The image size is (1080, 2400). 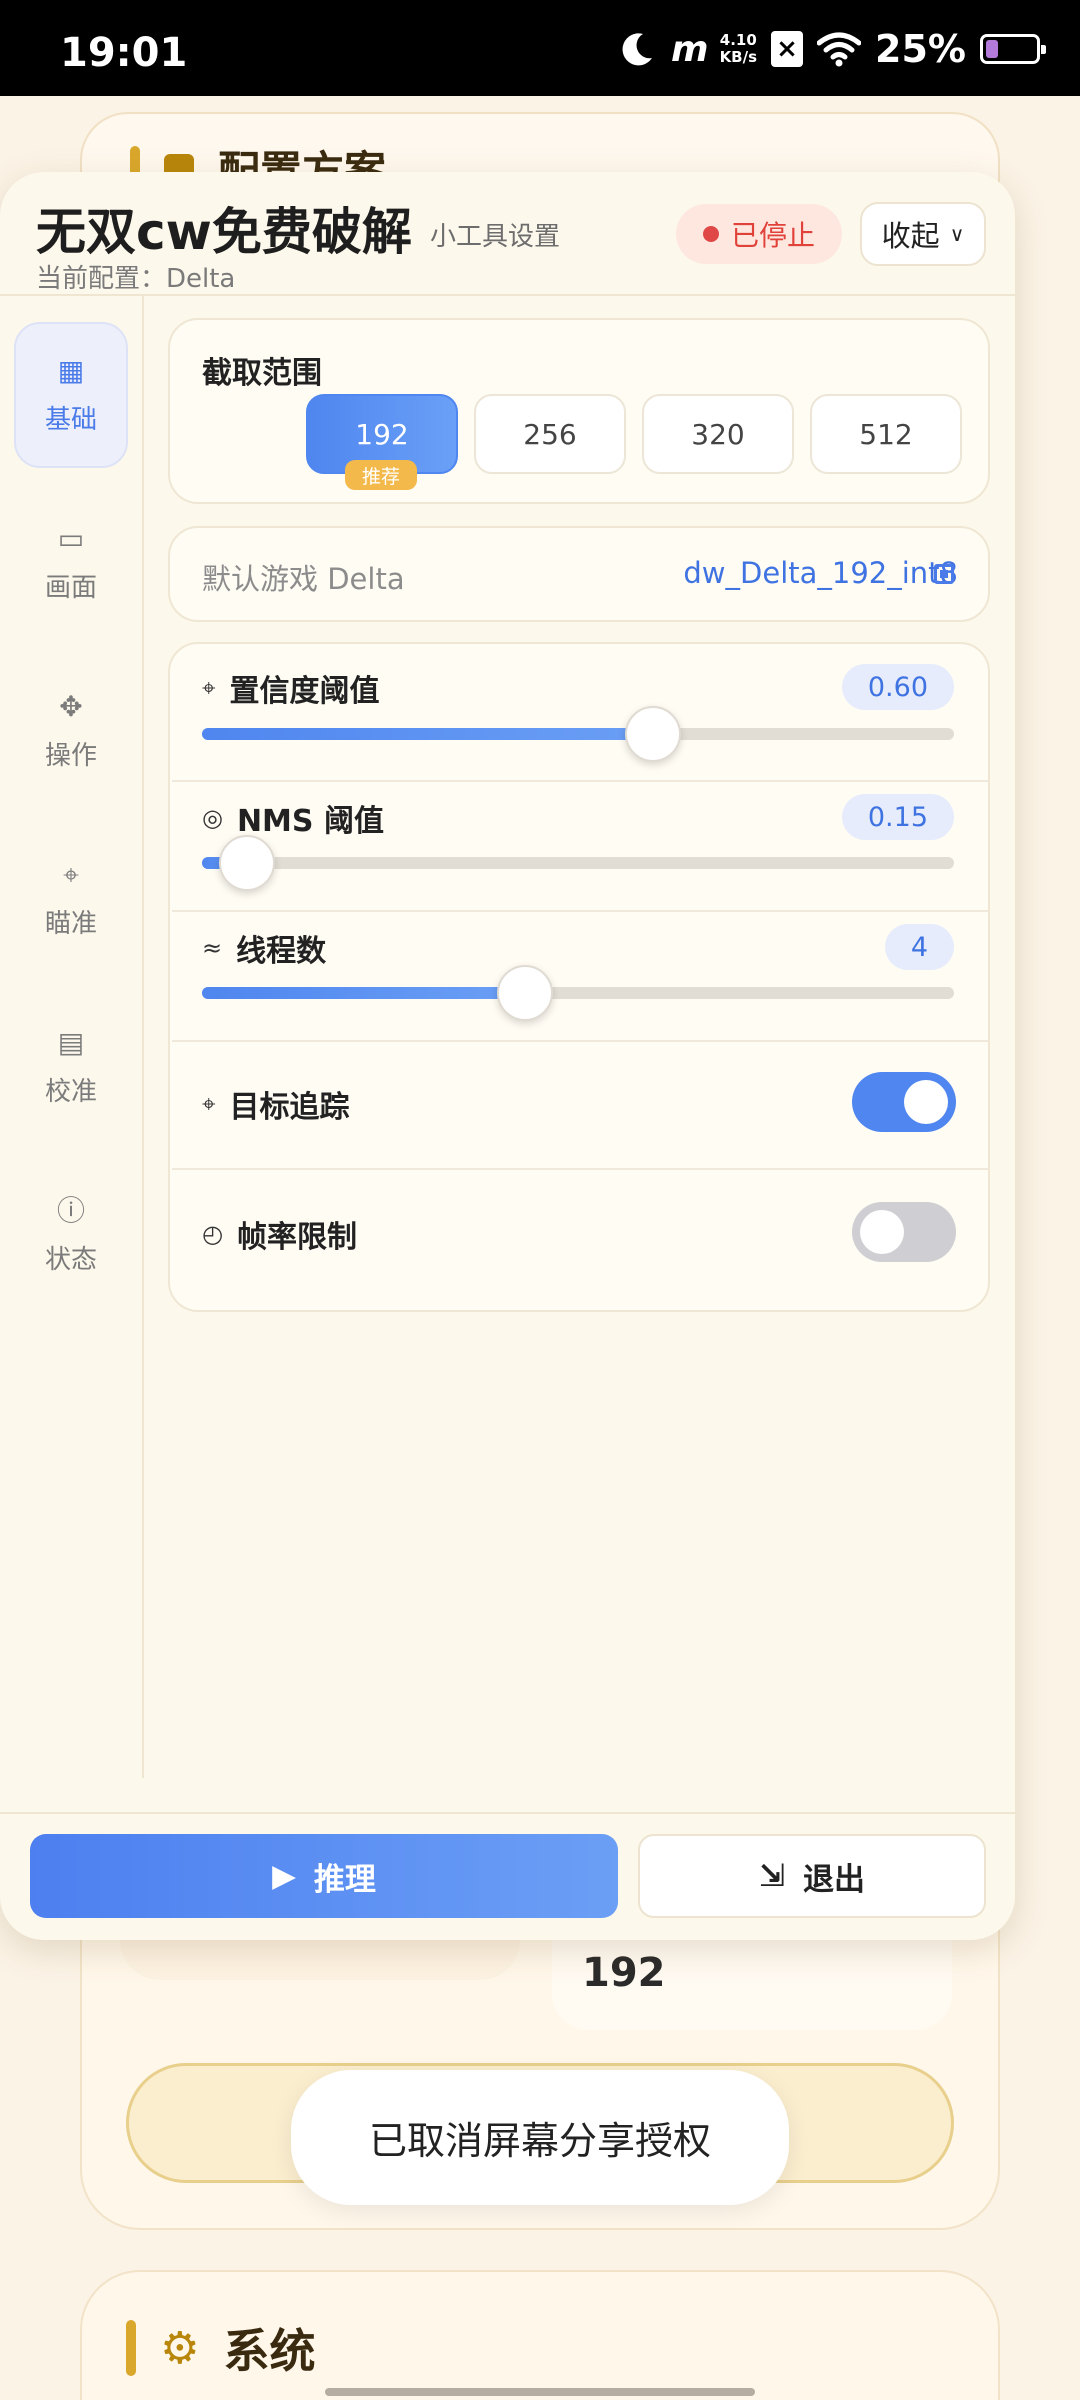 I want to click on target-ring-icon: ◎, so click(x=212, y=818).